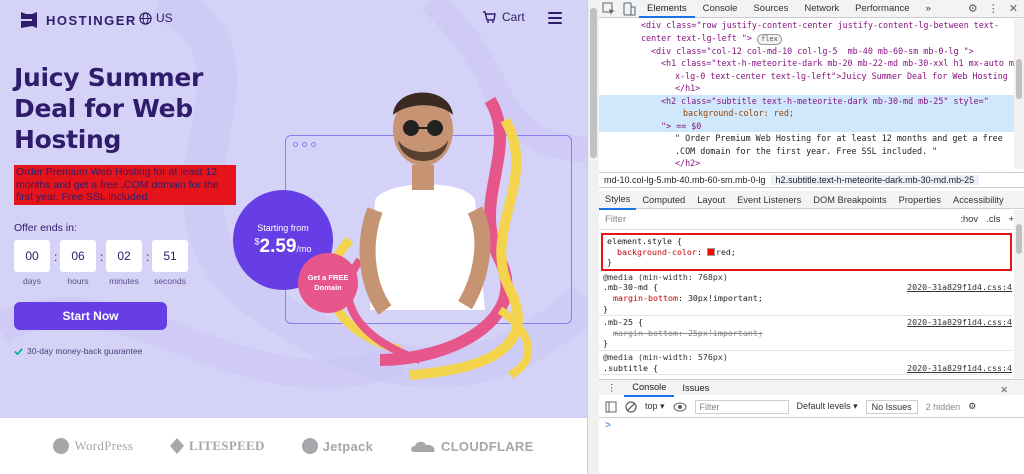 The image size is (1024, 474). I want to click on drawer-tab-issues: Issues, so click(695, 388).